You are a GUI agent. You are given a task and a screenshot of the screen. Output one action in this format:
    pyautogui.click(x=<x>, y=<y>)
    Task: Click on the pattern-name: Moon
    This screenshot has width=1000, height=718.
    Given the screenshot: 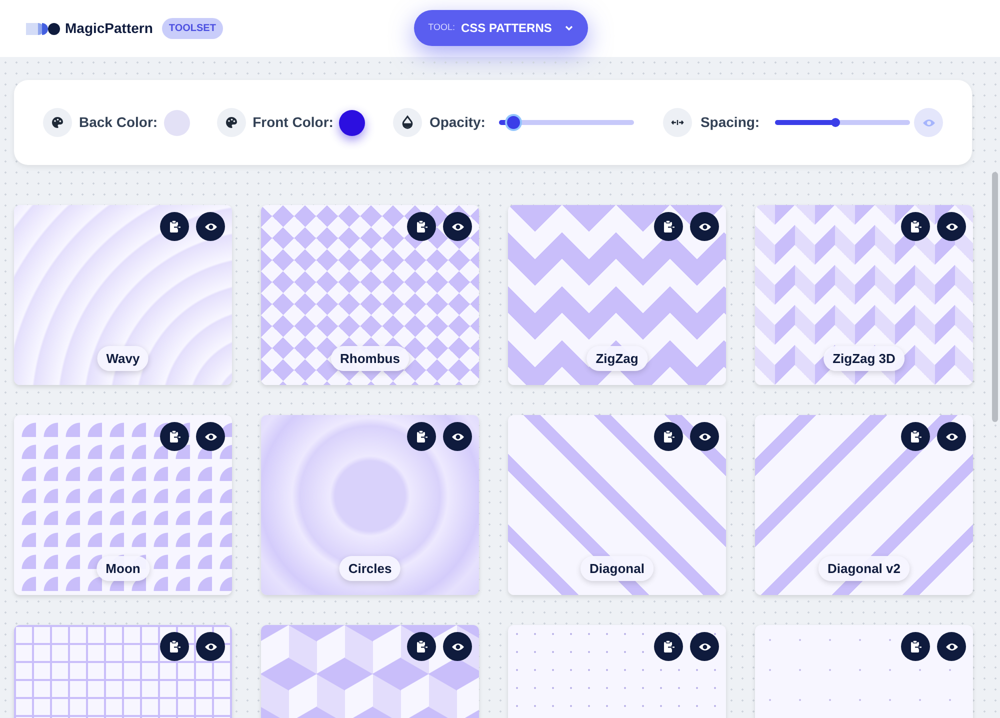 What is the action you would take?
    pyautogui.click(x=123, y=568)
    